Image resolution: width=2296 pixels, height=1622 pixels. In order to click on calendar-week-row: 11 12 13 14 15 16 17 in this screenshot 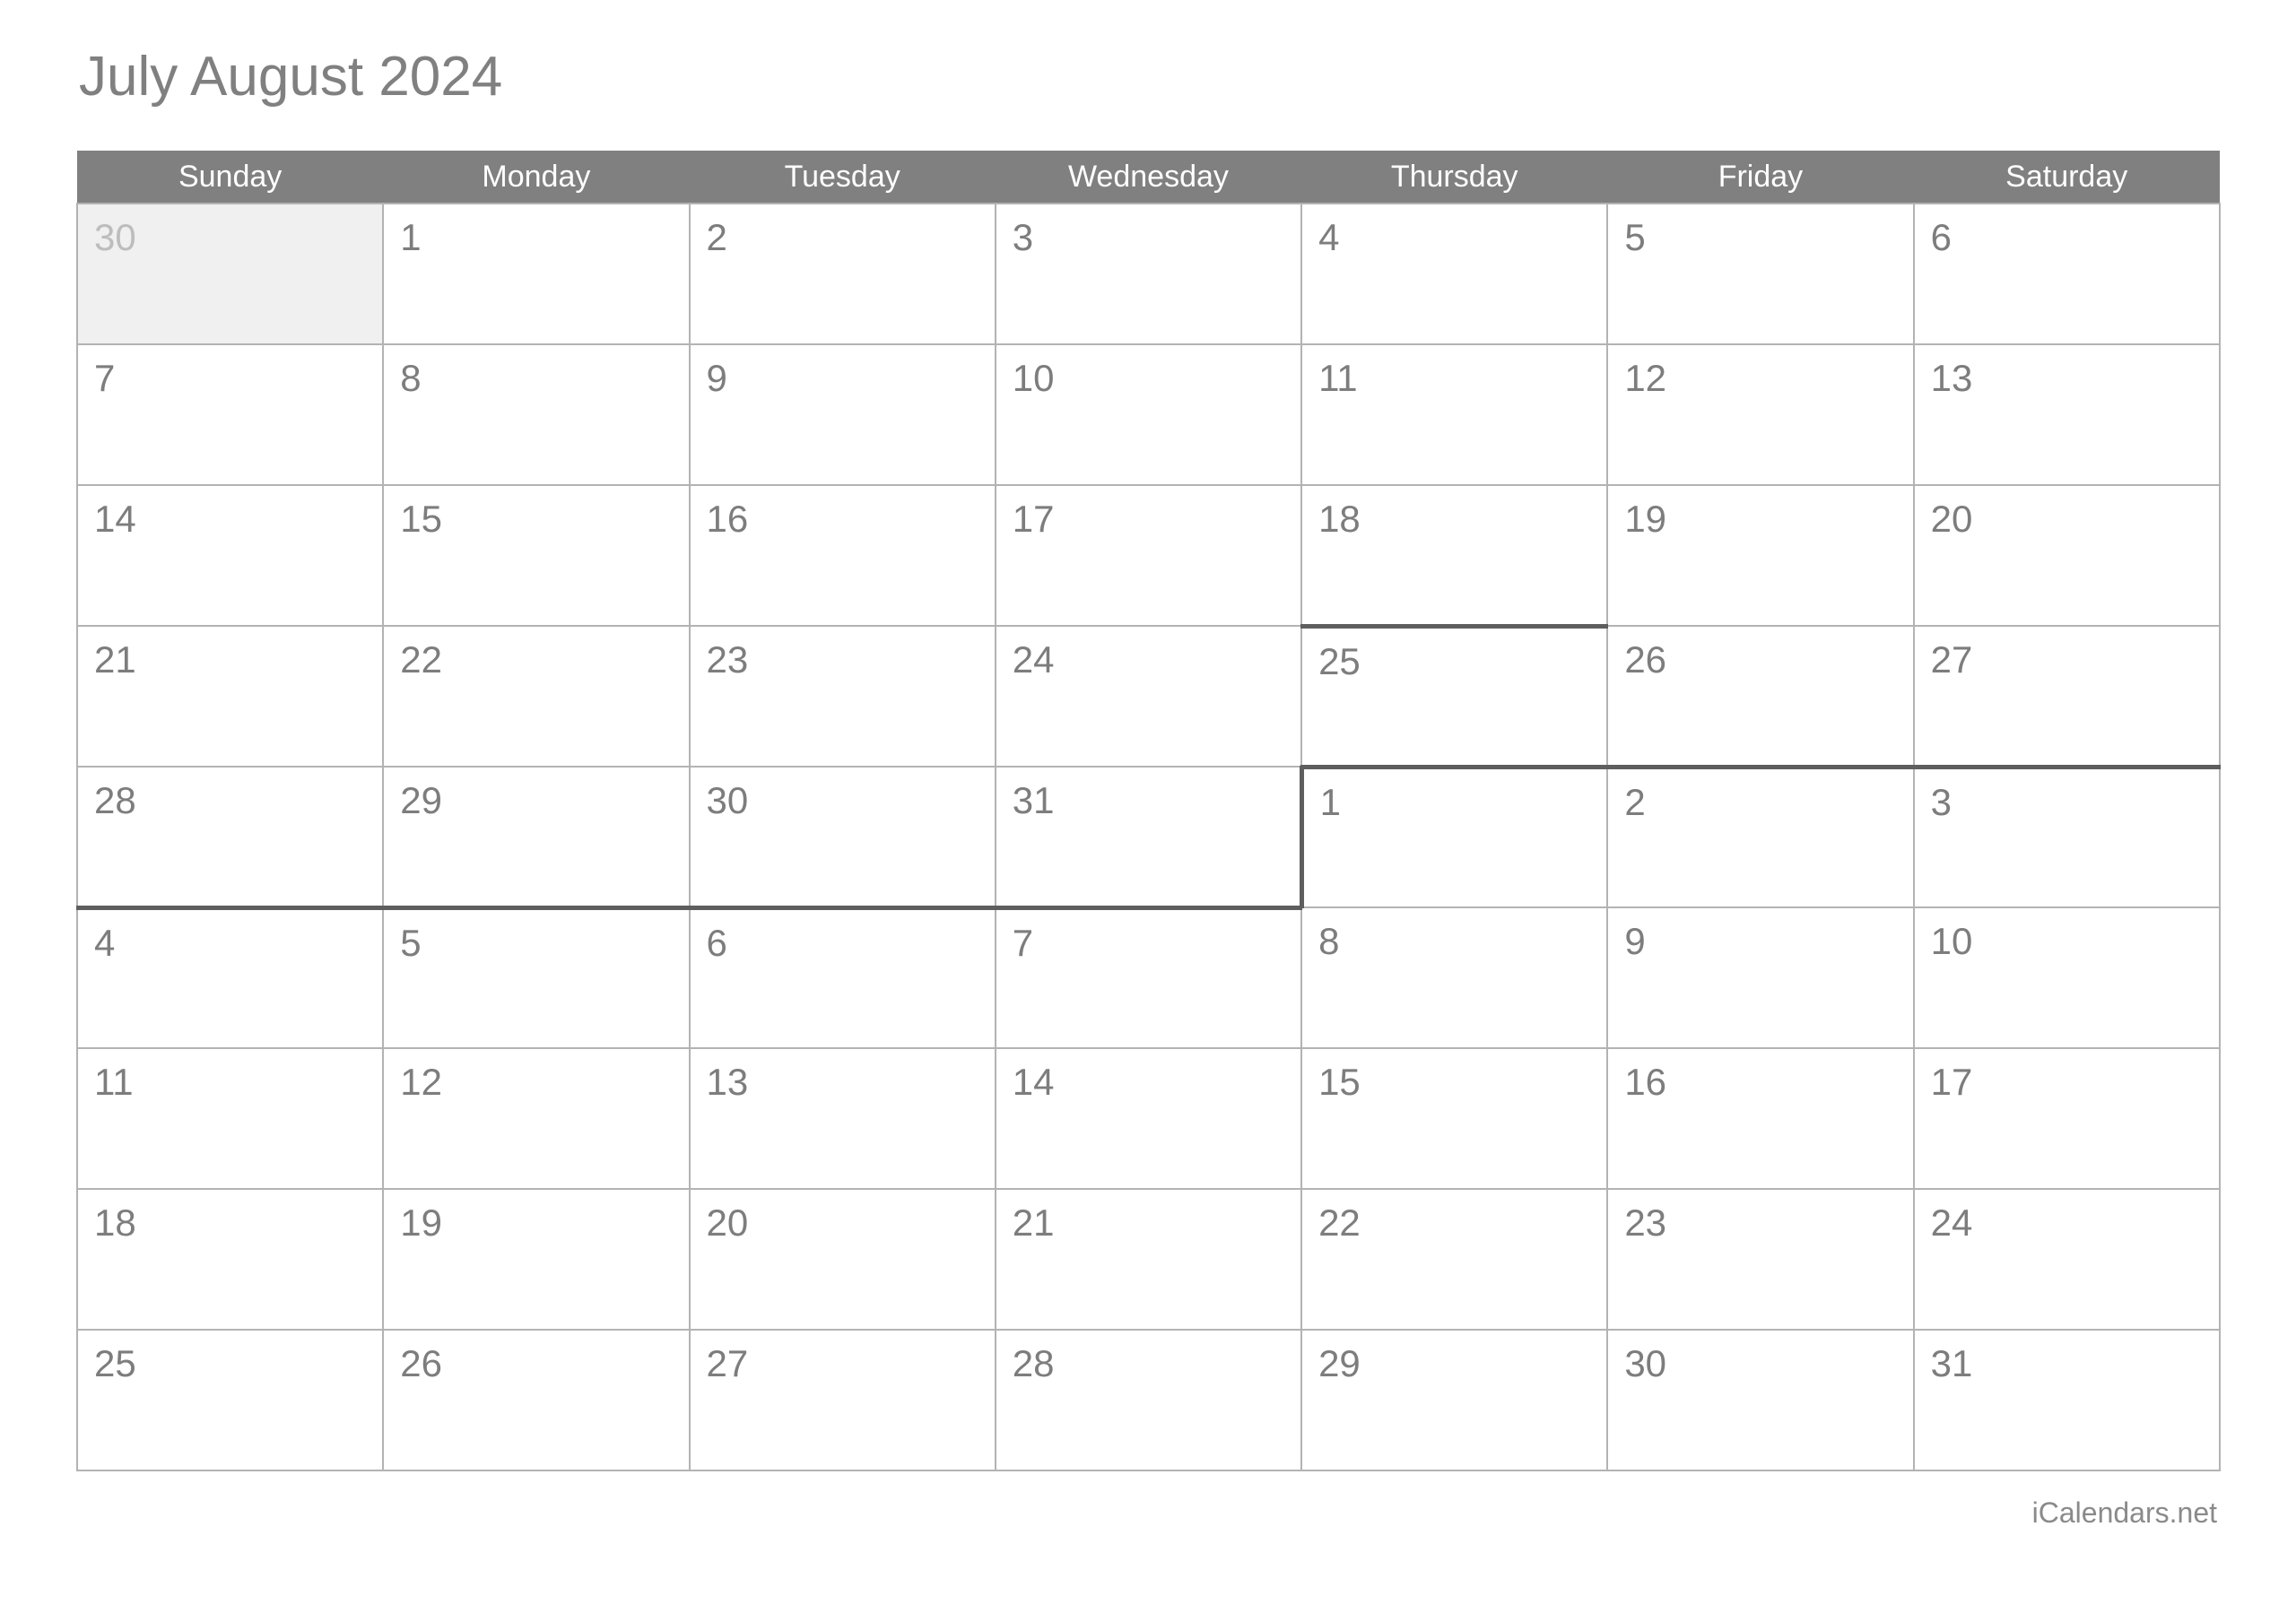, I will do `click(1148, 1119)`.